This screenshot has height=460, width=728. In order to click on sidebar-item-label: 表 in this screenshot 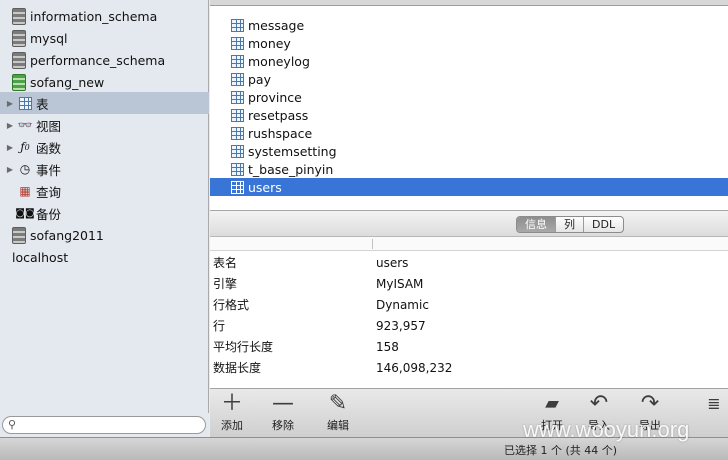, I will do `click(42, 104)`.